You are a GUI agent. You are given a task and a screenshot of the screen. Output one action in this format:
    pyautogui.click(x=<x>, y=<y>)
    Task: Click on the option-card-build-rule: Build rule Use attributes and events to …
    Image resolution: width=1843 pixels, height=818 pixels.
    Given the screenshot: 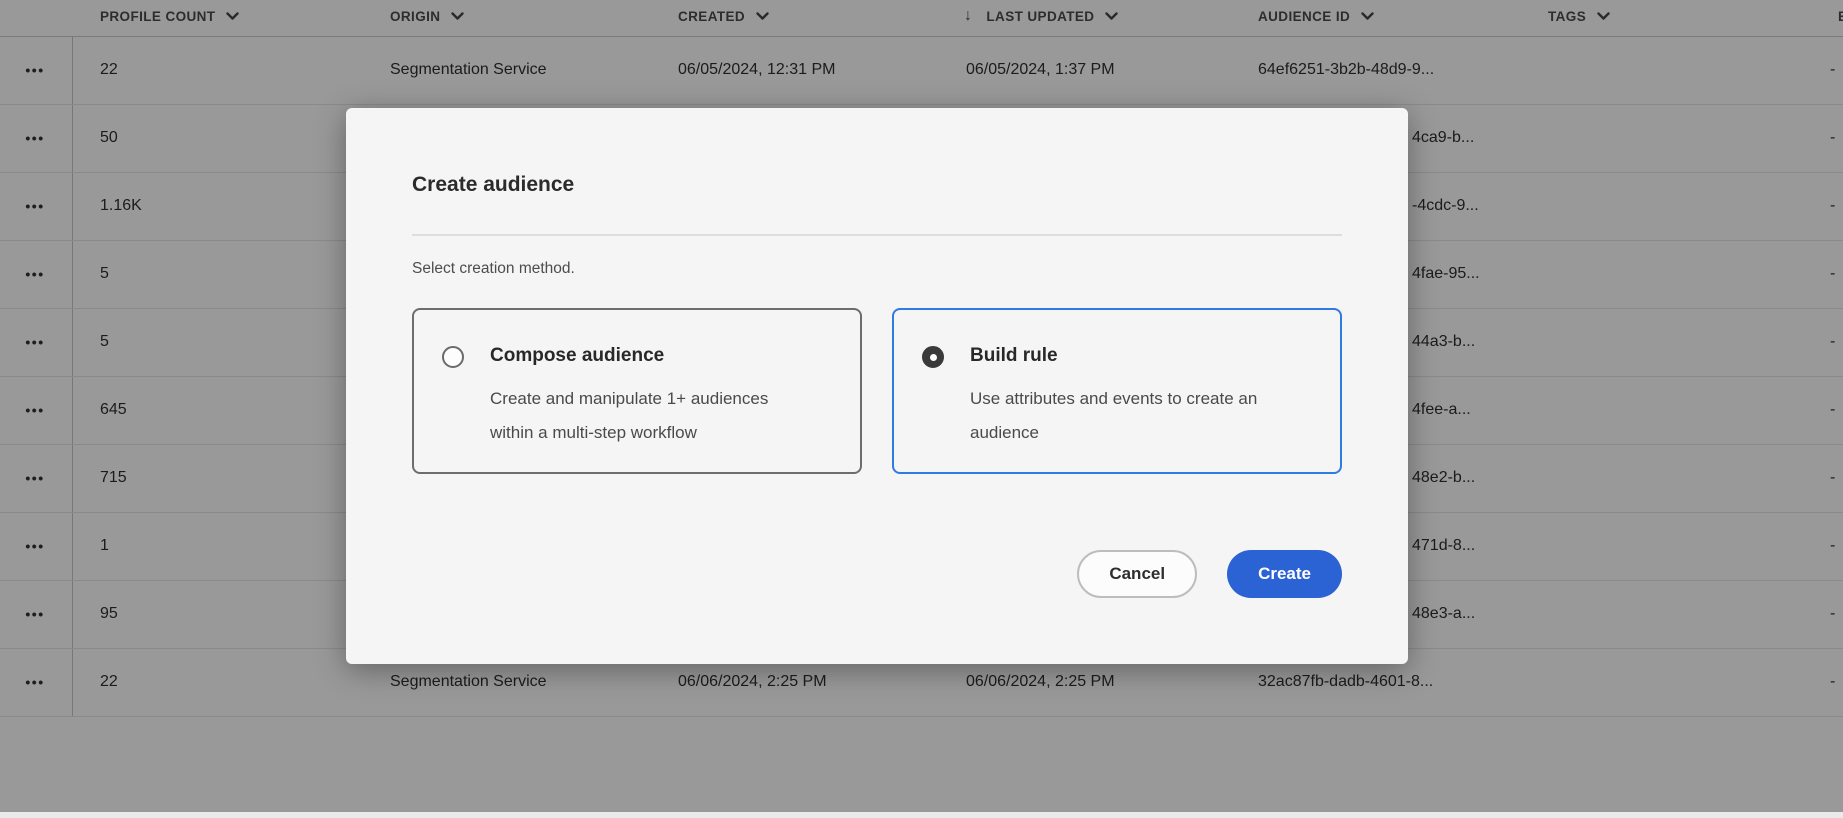 What is the action you would take?
    pyautogui.click(x=1117, y=391)
    